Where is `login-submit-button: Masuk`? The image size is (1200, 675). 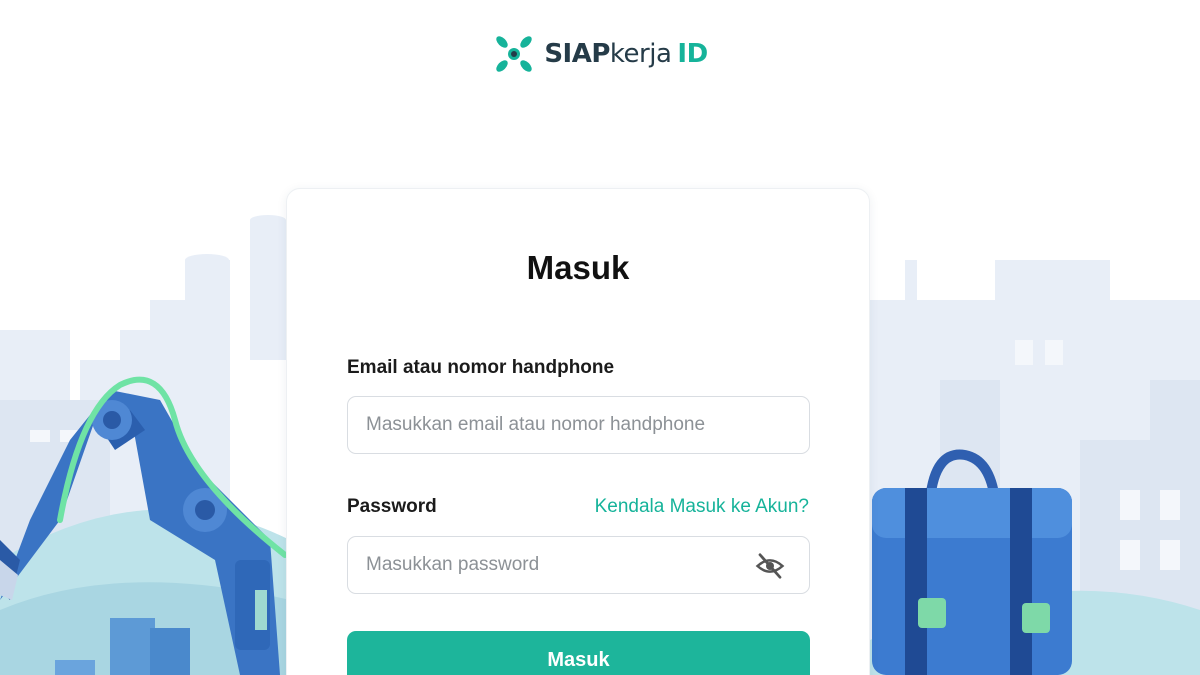
login-submit-button: Masuk is located at coordinates (578, 653).